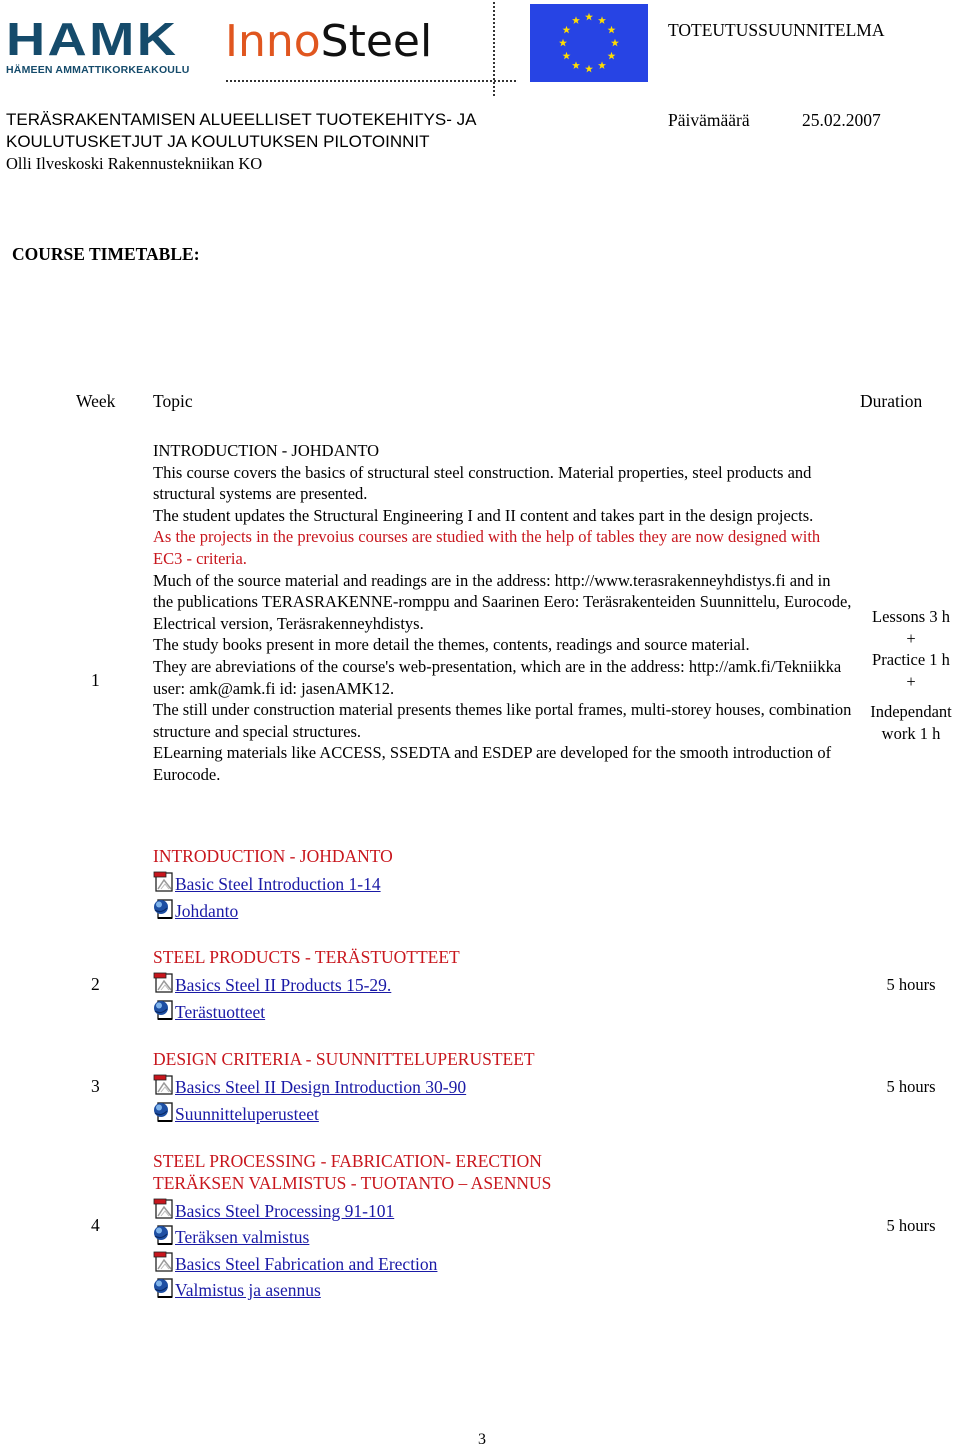 Image resolution: width=960 pixels, height=1451 pixels. What do you see at coordinates (371, 81) in the screenshot?
I see `logo-dotted-rule` at bounding box center [371, 81].